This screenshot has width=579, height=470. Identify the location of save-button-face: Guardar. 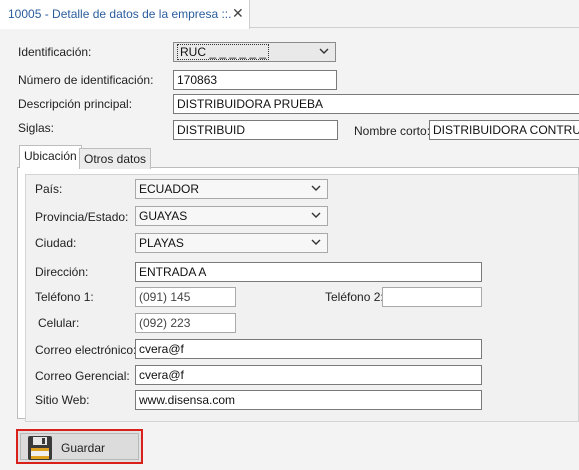
(79, 446).